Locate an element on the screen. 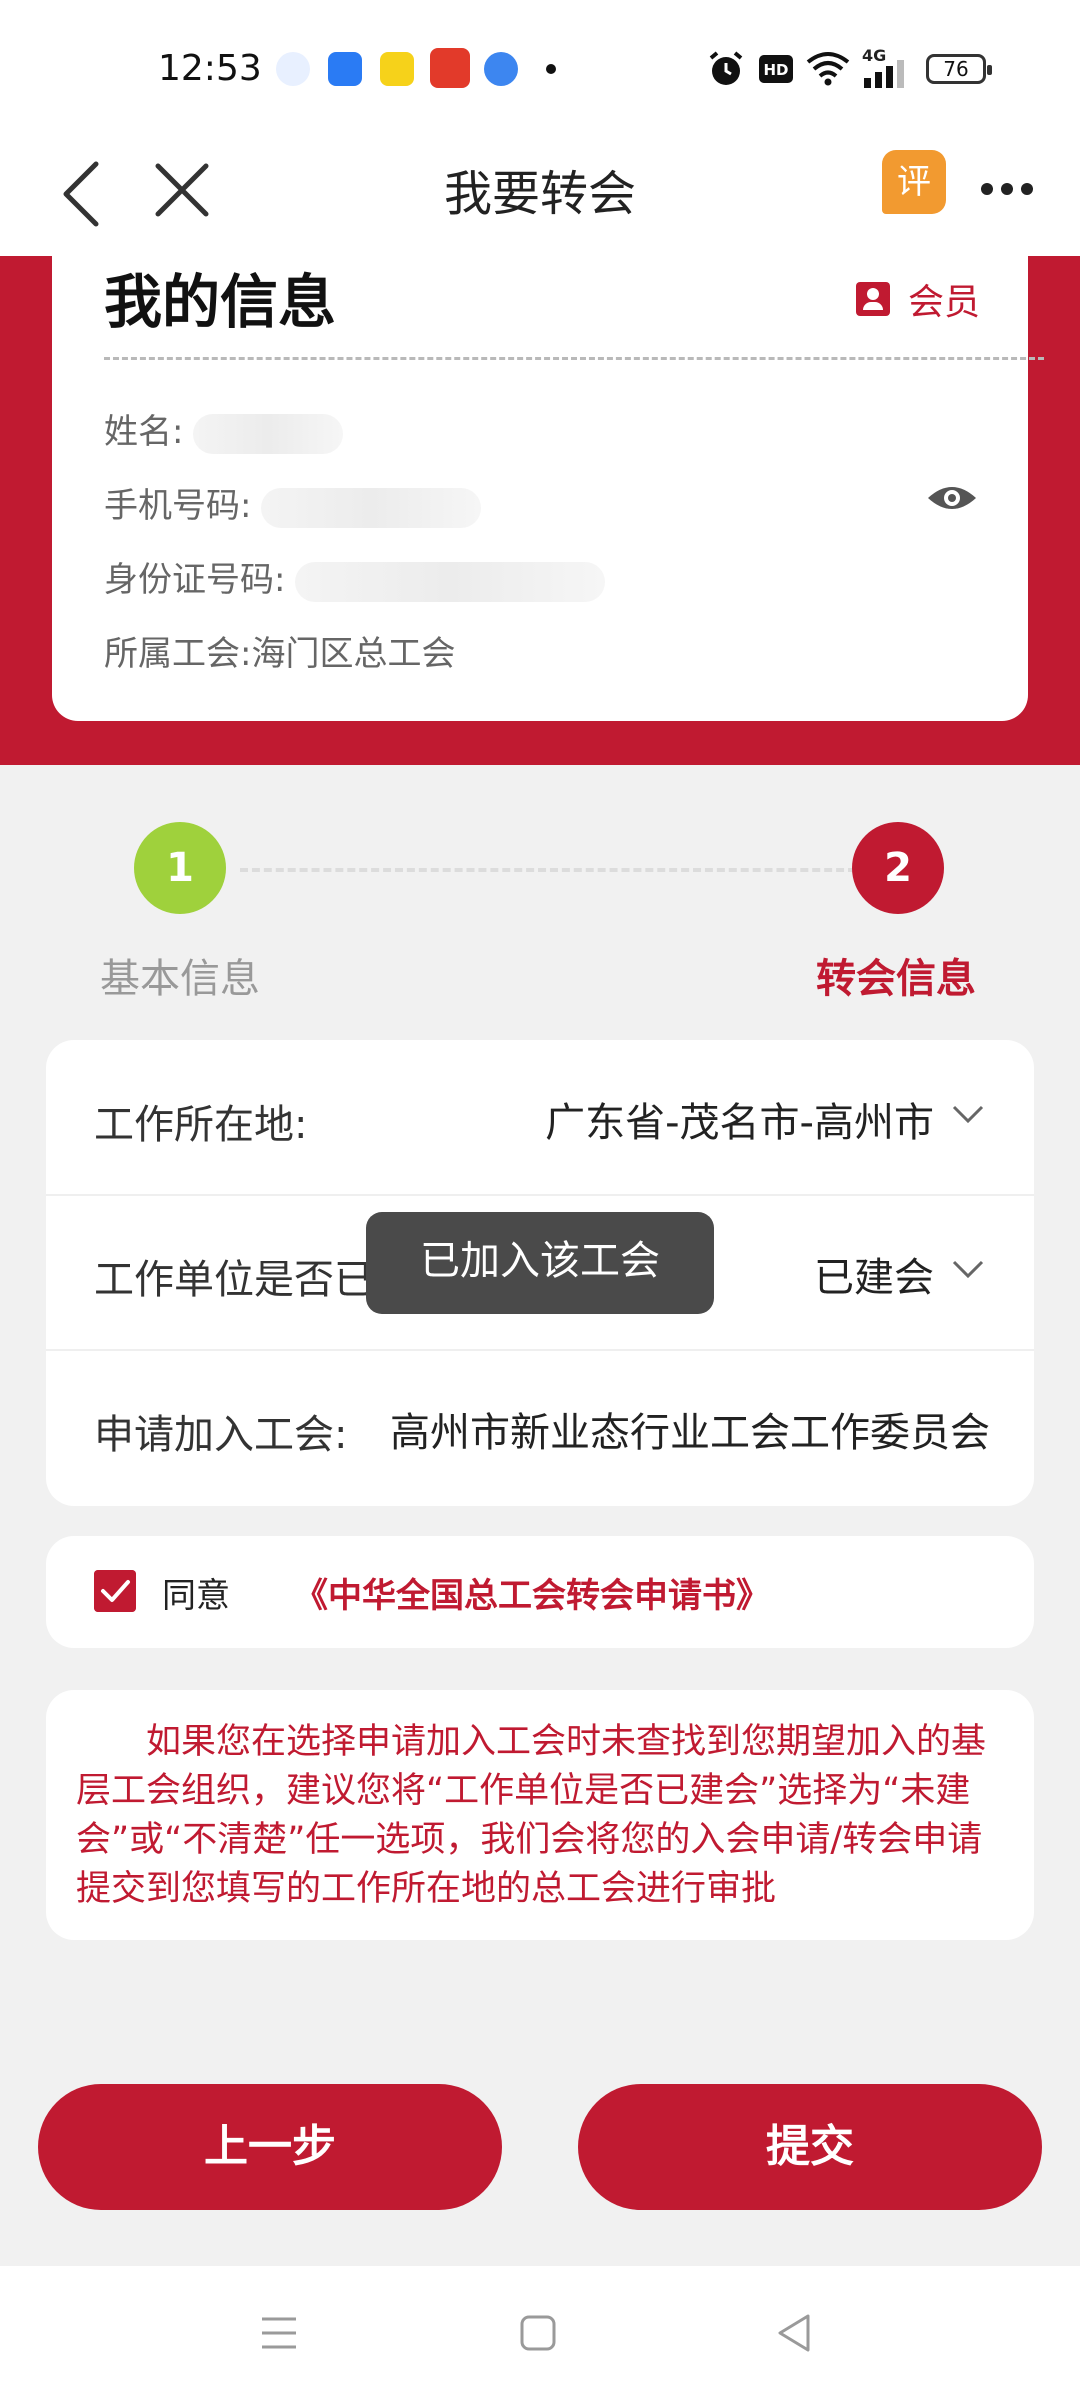  union-label: 所属工会: is located at coordinates (178, 654).